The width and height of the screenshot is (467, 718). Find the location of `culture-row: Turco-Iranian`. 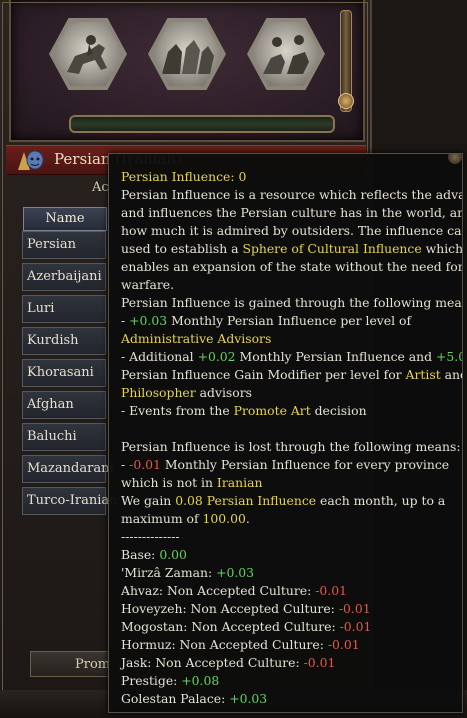

culture-row: Turco-Iranian is located at coordinates (70, 501).